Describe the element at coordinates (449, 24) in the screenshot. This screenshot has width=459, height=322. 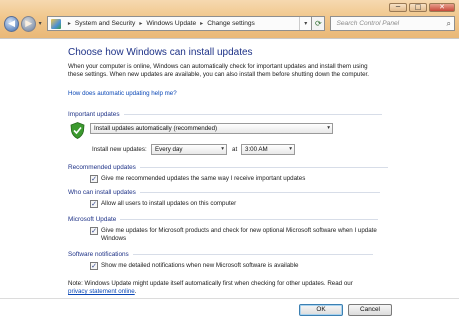
I see `search-icon: ⌕` at that location.